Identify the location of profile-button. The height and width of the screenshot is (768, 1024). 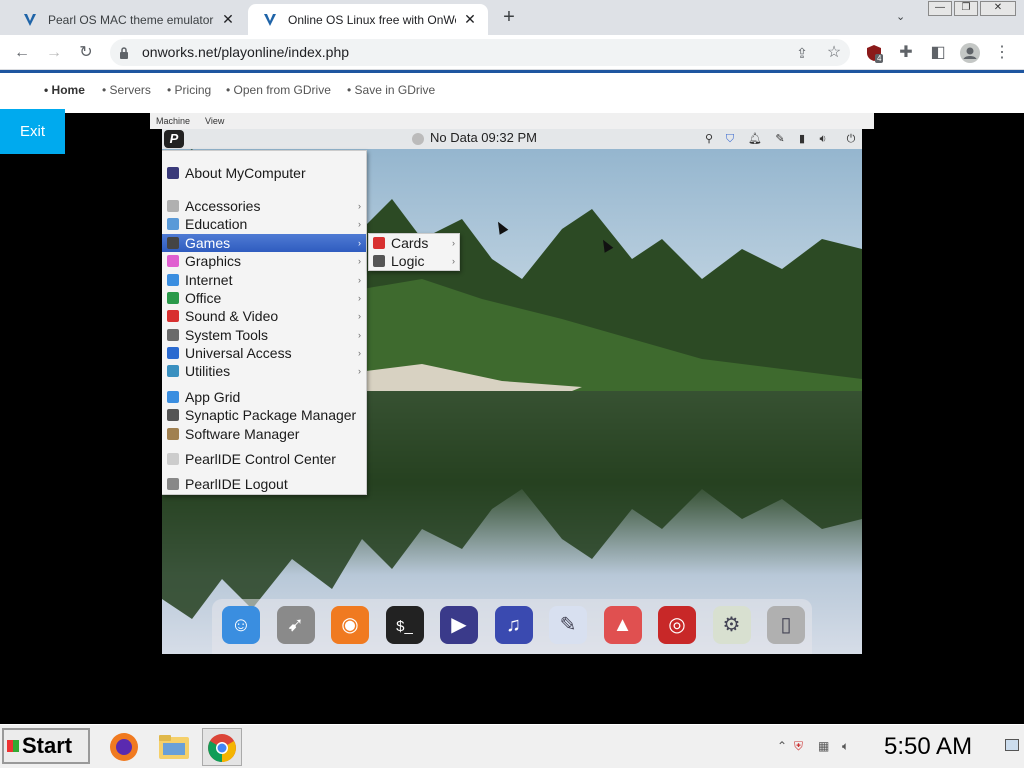
(970, 53).